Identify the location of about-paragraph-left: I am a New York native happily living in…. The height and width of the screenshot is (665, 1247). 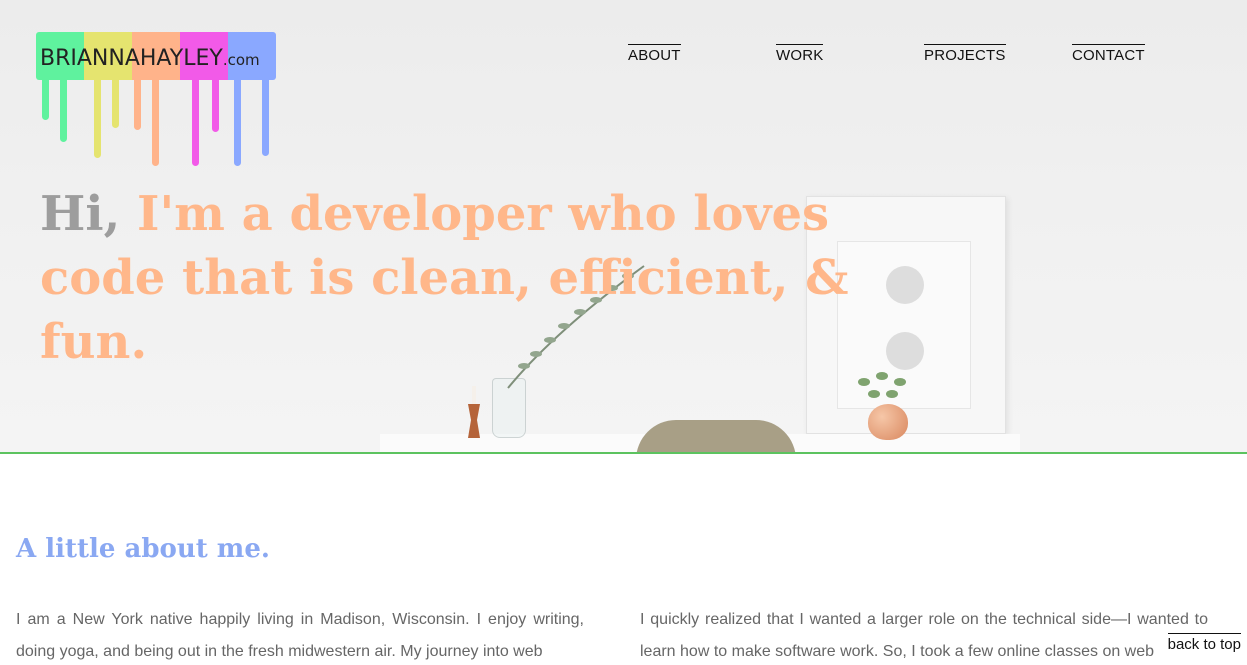
(300, 635).